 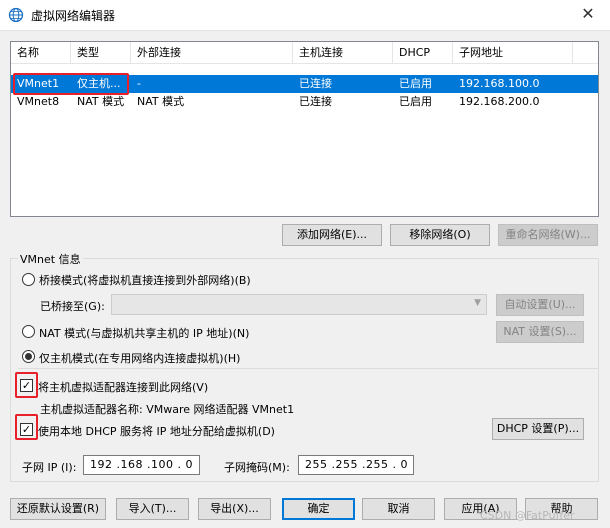 What do you see at coordinates (38, 101) in the screenshot?
I see `cell-name: VMnet8` at bounding box center [38, 101].